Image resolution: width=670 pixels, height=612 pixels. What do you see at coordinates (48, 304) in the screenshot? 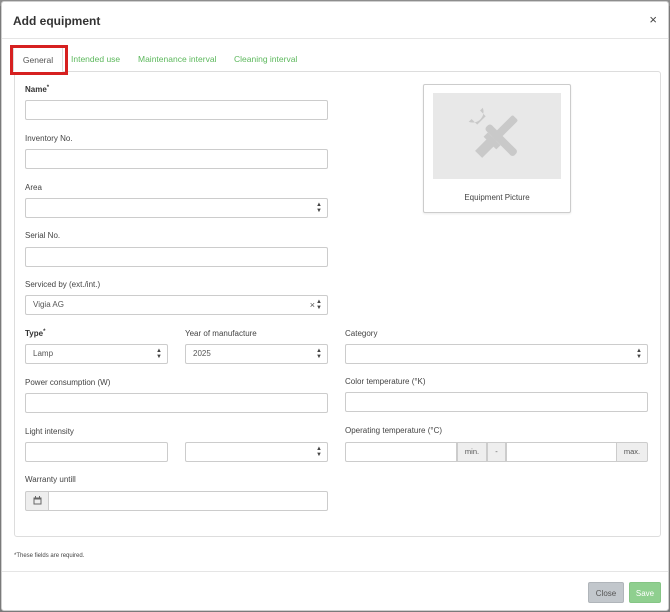
I see `serviced-by-value: Vigia AG` at bounding box center [48, 304].